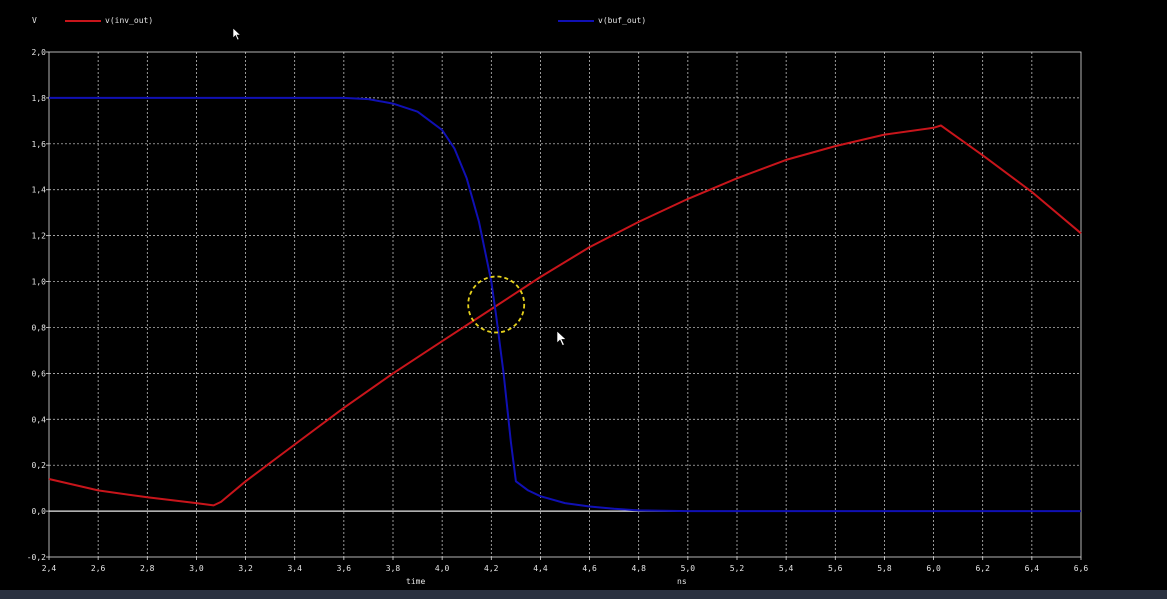 The width and height of the screenshot is (1167, 599). Describe the element at coordinates (39, 282) in the screenshot. I see `y-tick-label: 1,0` at that location.